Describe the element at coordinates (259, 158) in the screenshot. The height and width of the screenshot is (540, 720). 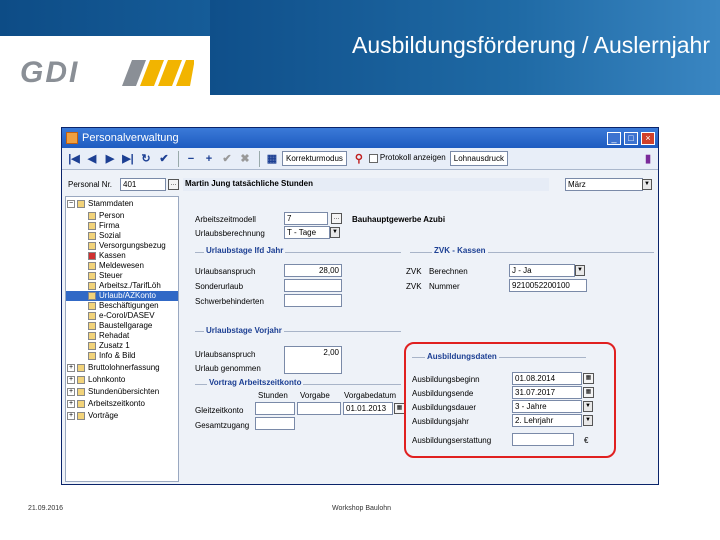
I see `toolbar-separator` at that location.